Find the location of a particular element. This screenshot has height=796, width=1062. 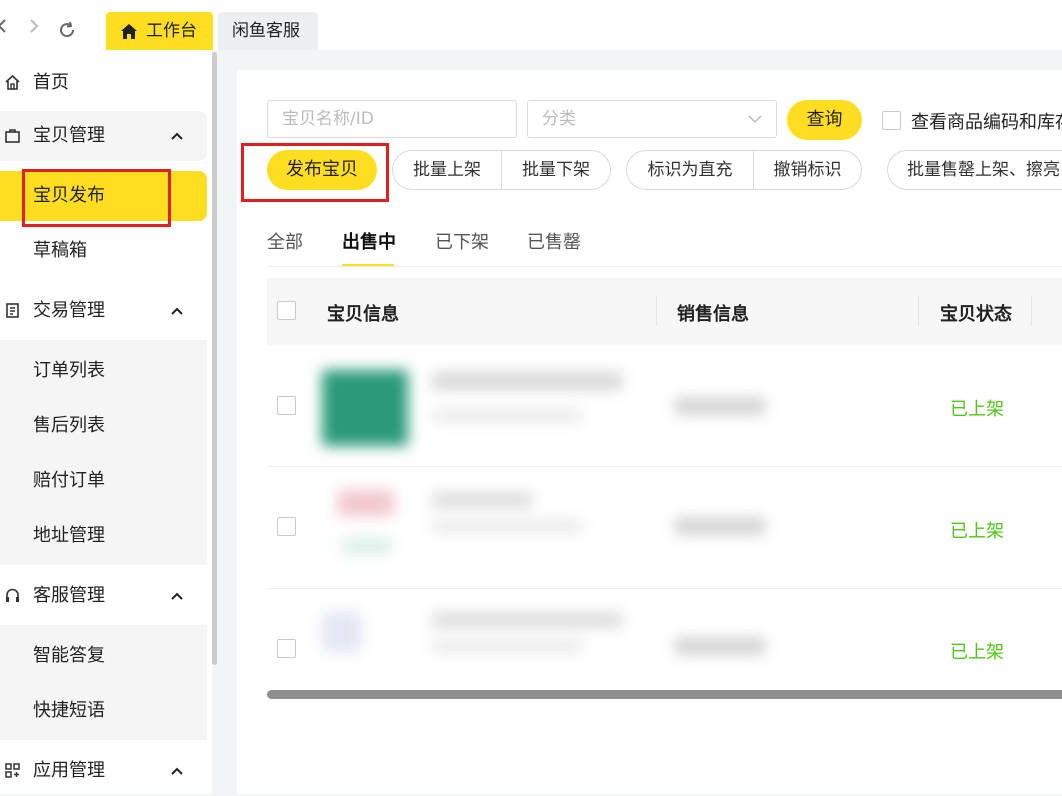

category-placeholder: 分类 is located at coordinates (559, 119).